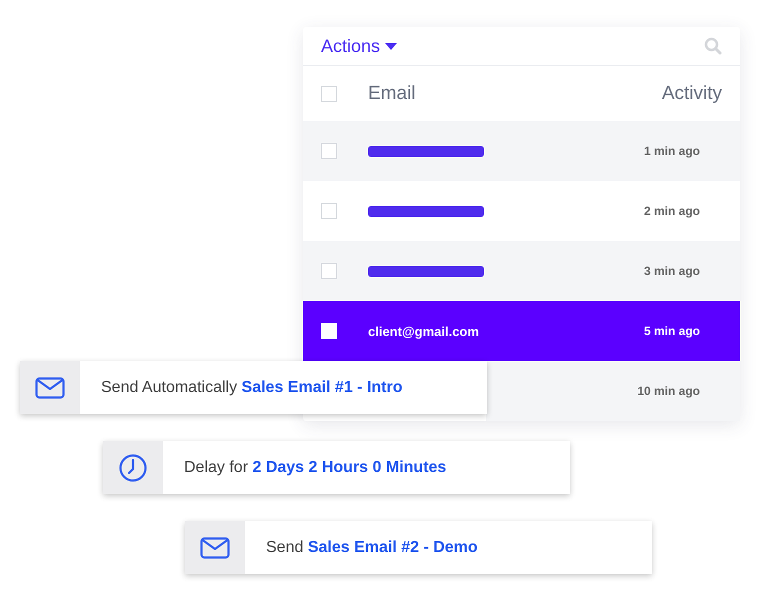 The height and width of the screenshot is (603, 770). Describe the element at coordinates (671, 151) in the screenshot. I see `activity-time: 1 min ago` at that location.